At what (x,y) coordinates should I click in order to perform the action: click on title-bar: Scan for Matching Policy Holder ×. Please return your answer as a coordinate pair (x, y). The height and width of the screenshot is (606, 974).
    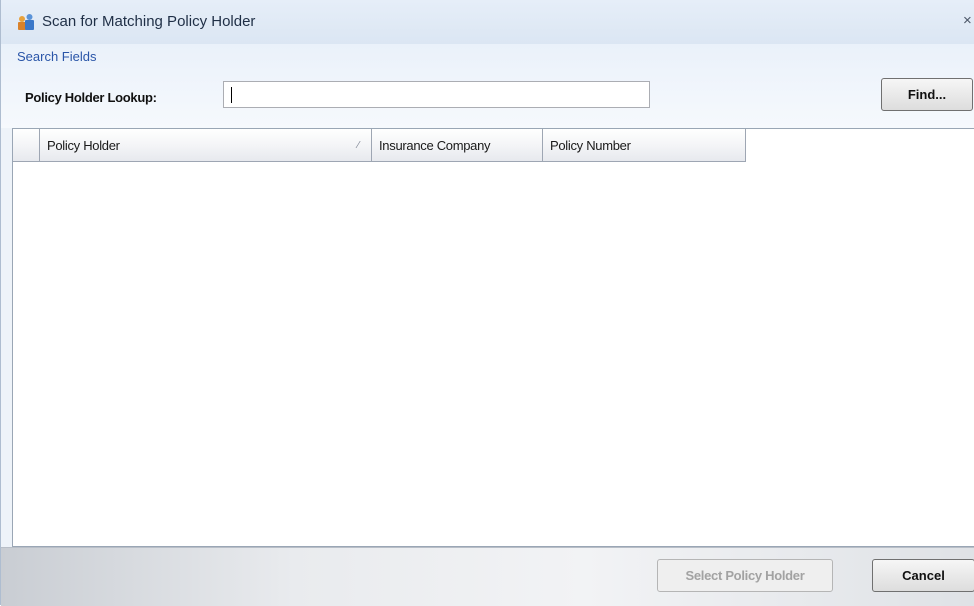
    Looking at the image, I should click on (487, 22).